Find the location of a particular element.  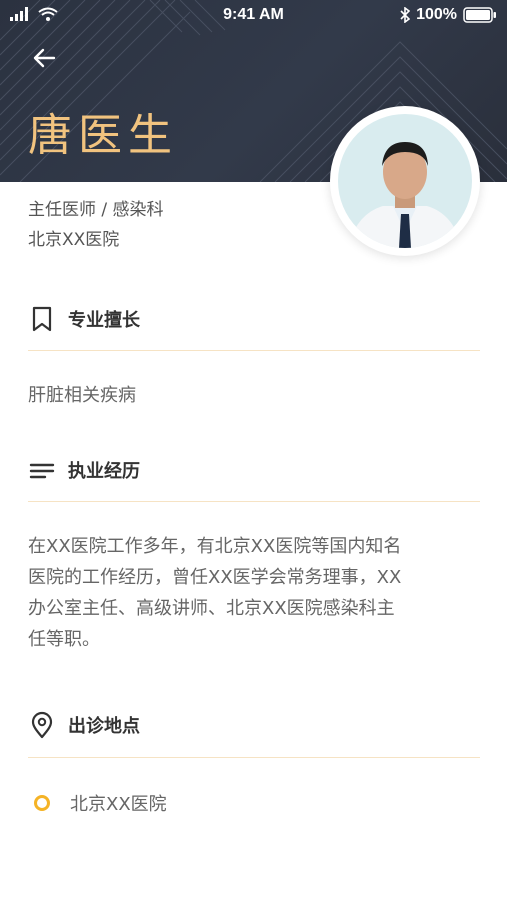

bluetooth-icon is located at coordinates (405, 15).